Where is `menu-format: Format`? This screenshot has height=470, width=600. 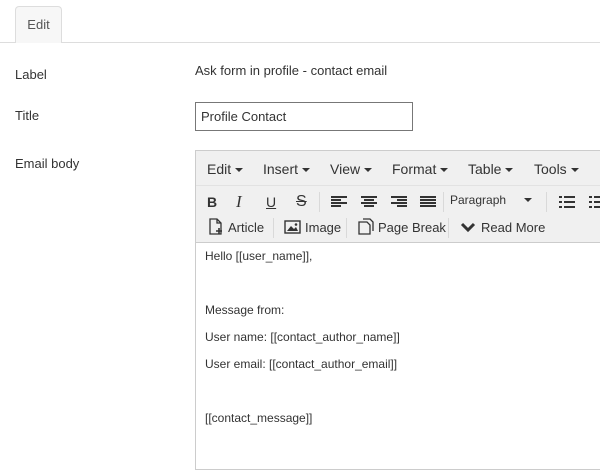
menu-format: Format is located at coordinates (420, 169).